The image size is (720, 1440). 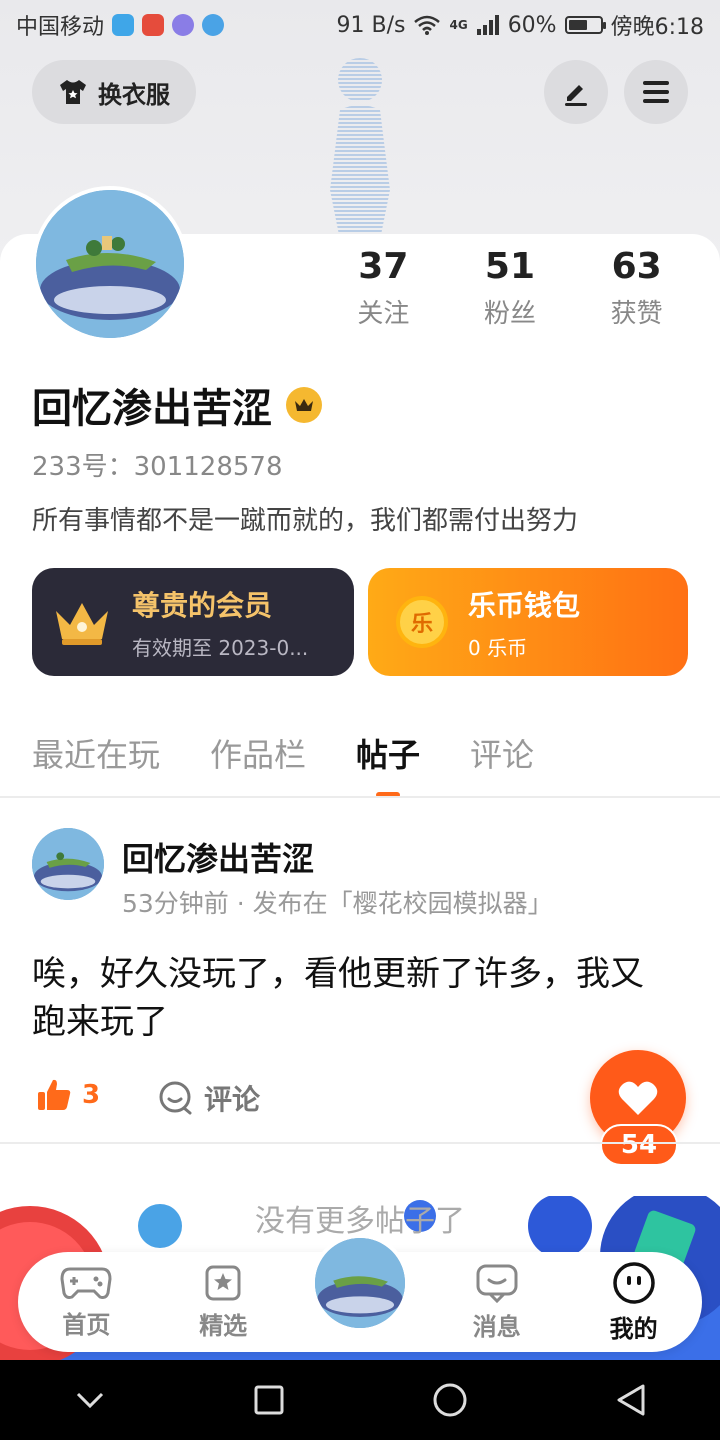 I want to click on nav-messages: 消息, so click(x=497, y=1302).